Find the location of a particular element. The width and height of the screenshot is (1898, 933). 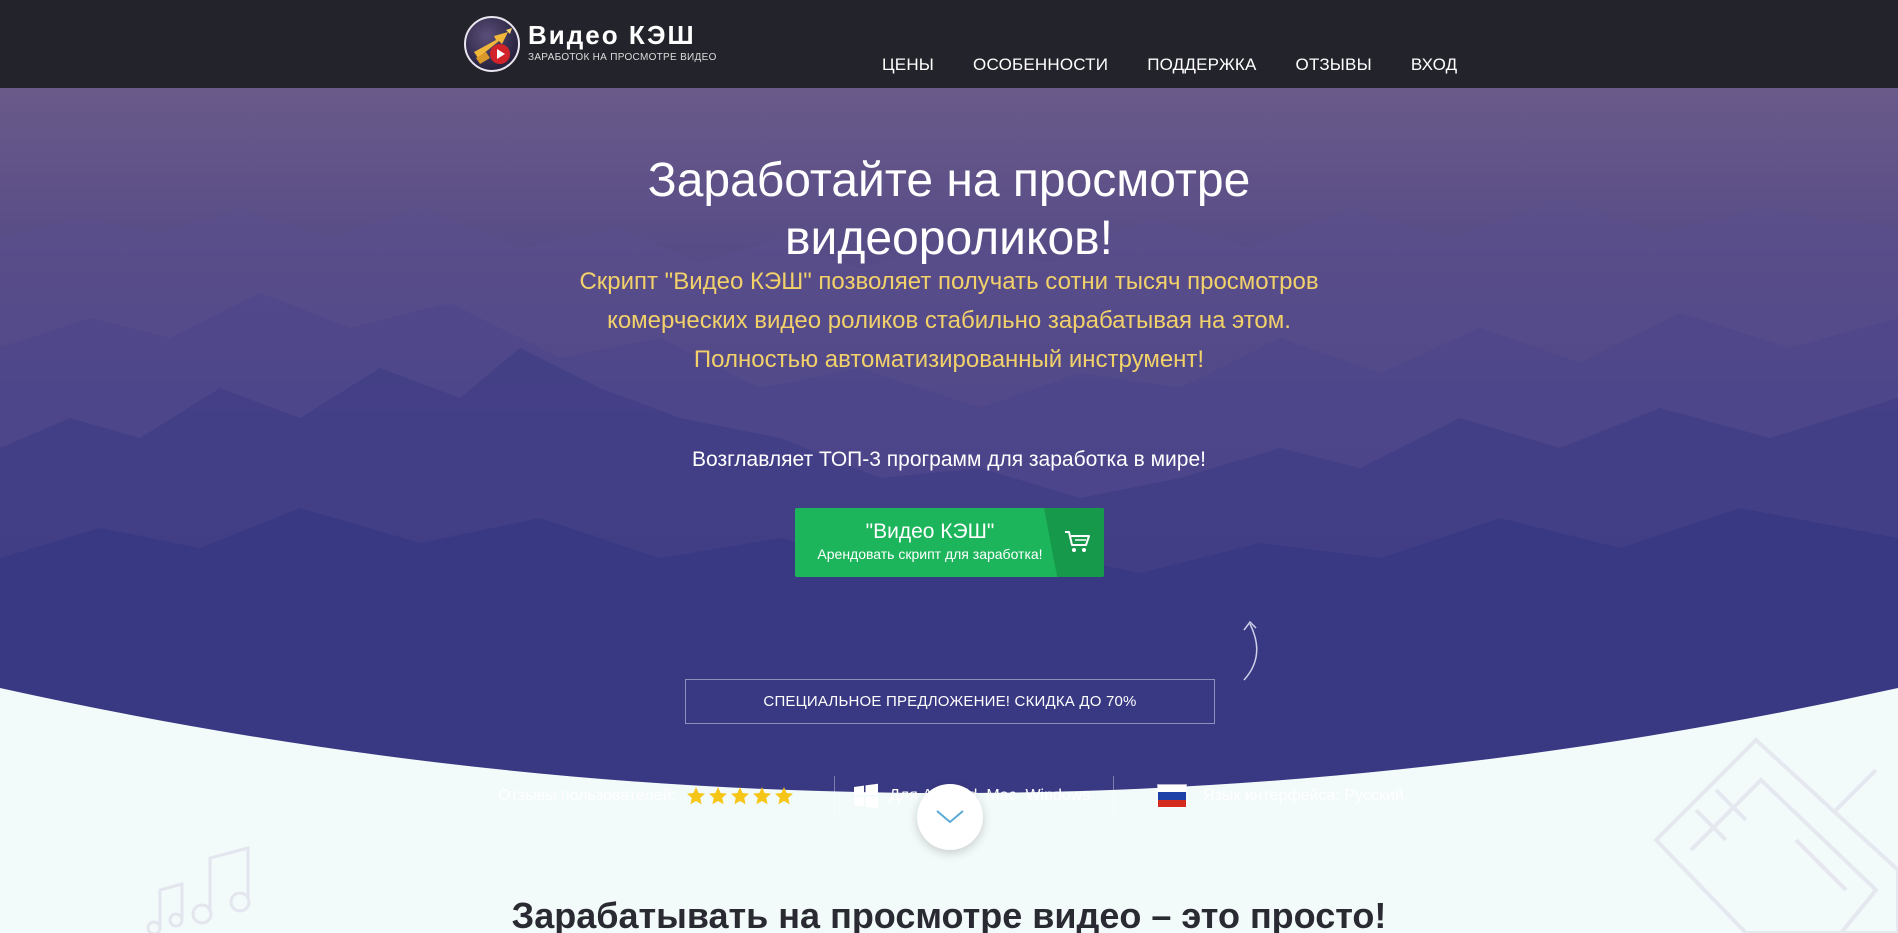

hero-title-line2: видеороликов! is located at coordinates (949, 238).